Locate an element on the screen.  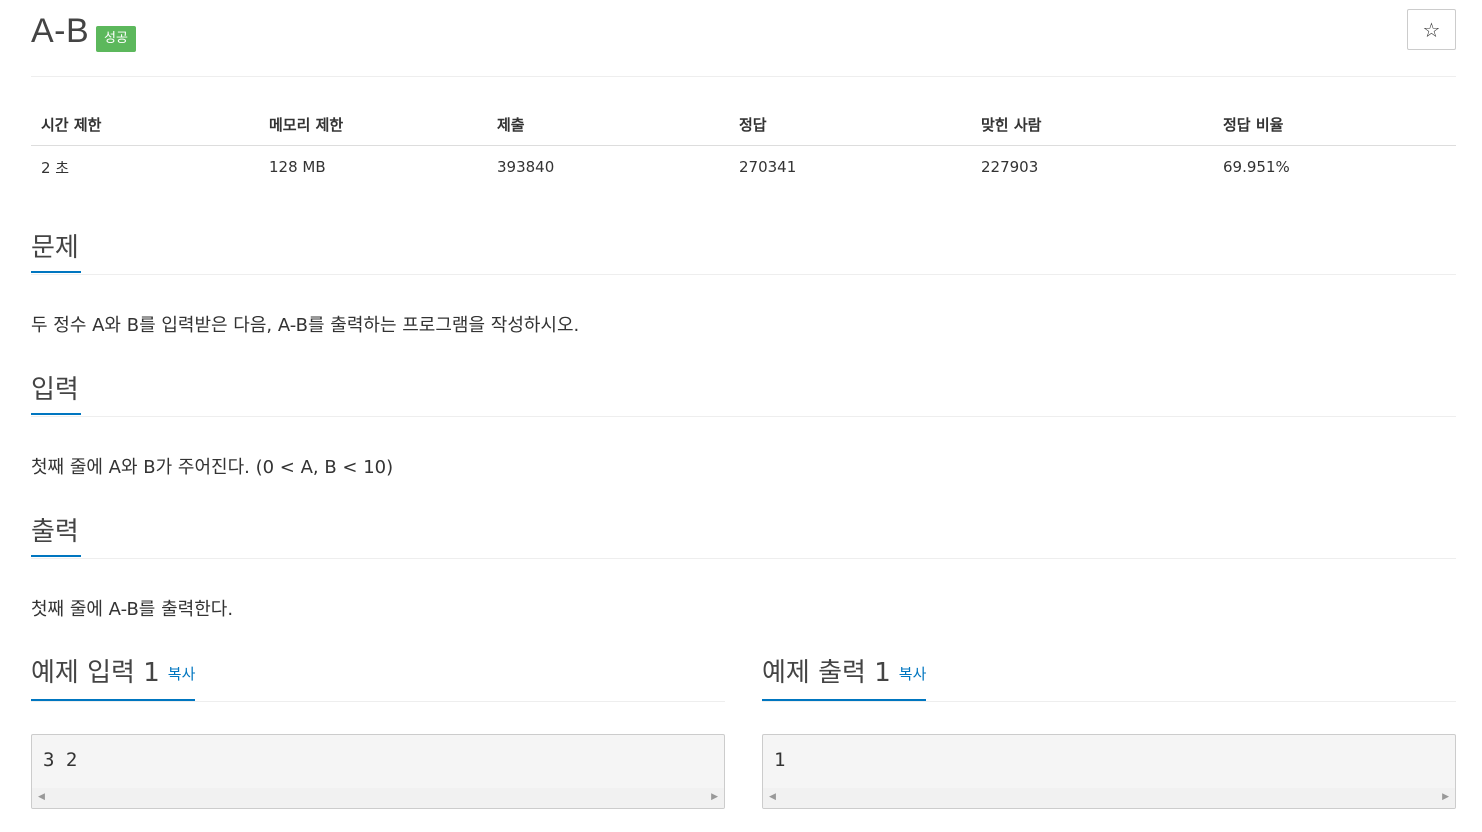
sample-output-title: 예제 출력 1 복사 is located at coordinates (844, 678).